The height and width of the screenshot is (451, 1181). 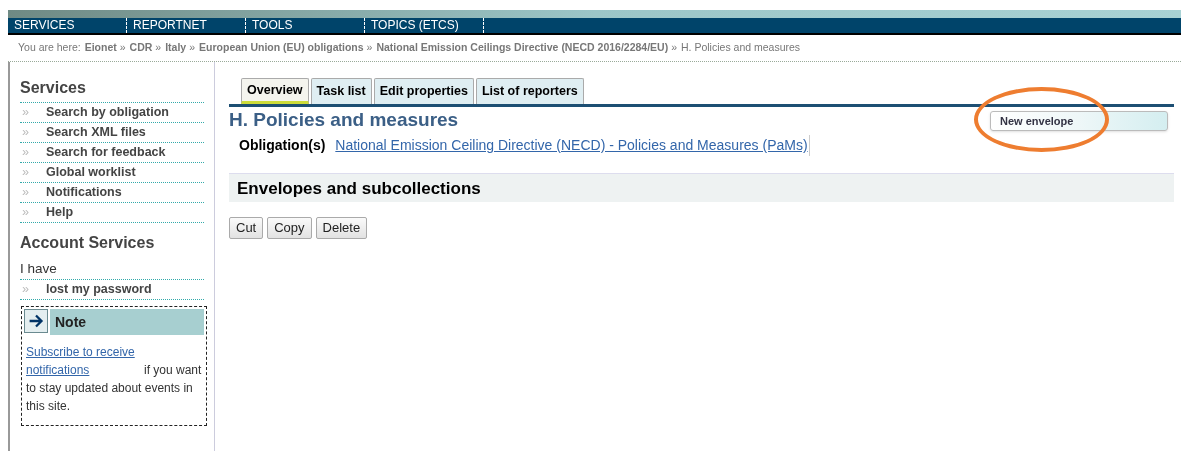 I want to click on breadcrumb-label: You are here:, so click(x=49, y=48).